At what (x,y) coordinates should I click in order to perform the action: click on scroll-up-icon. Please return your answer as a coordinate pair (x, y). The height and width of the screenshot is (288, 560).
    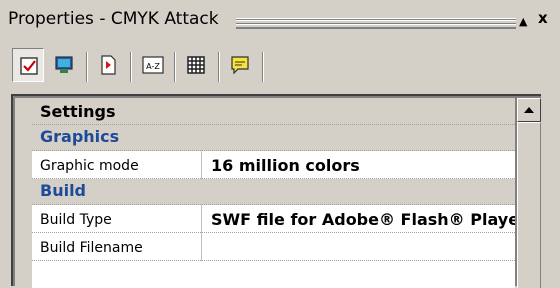
    Looking at the image, I should click on (529, 110).